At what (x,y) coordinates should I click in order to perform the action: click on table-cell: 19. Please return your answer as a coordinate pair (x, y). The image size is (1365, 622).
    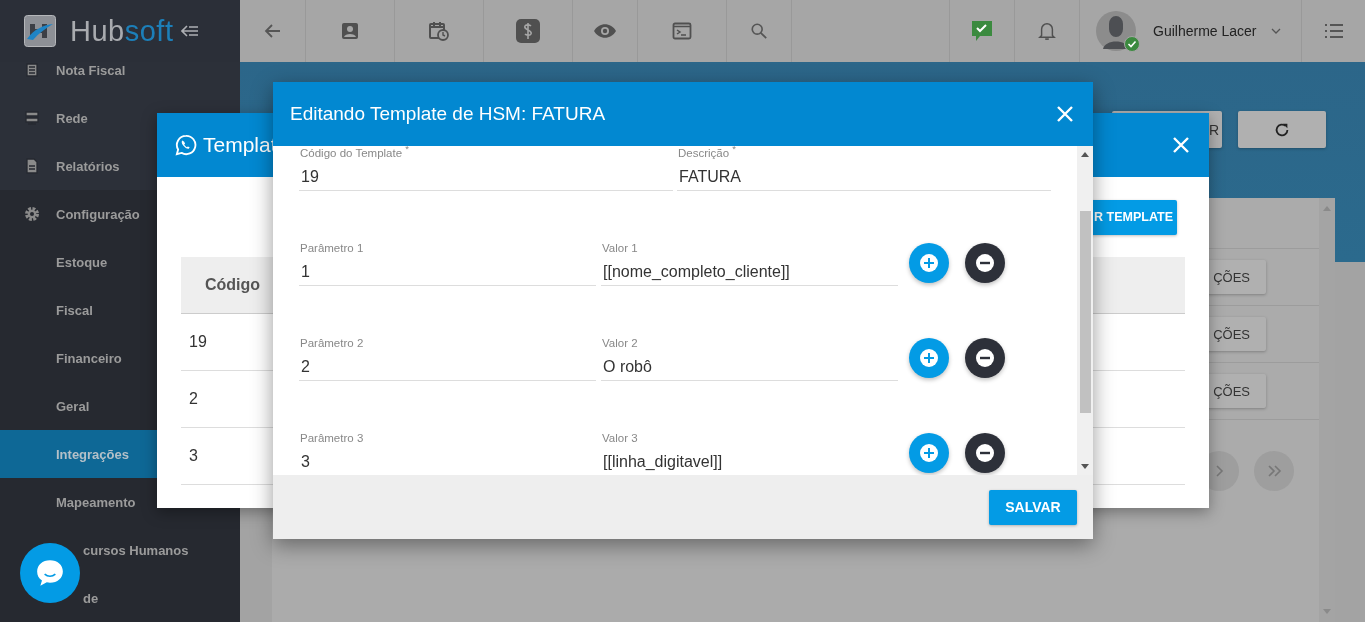
    Looking at the image, I should click on (198, 342).